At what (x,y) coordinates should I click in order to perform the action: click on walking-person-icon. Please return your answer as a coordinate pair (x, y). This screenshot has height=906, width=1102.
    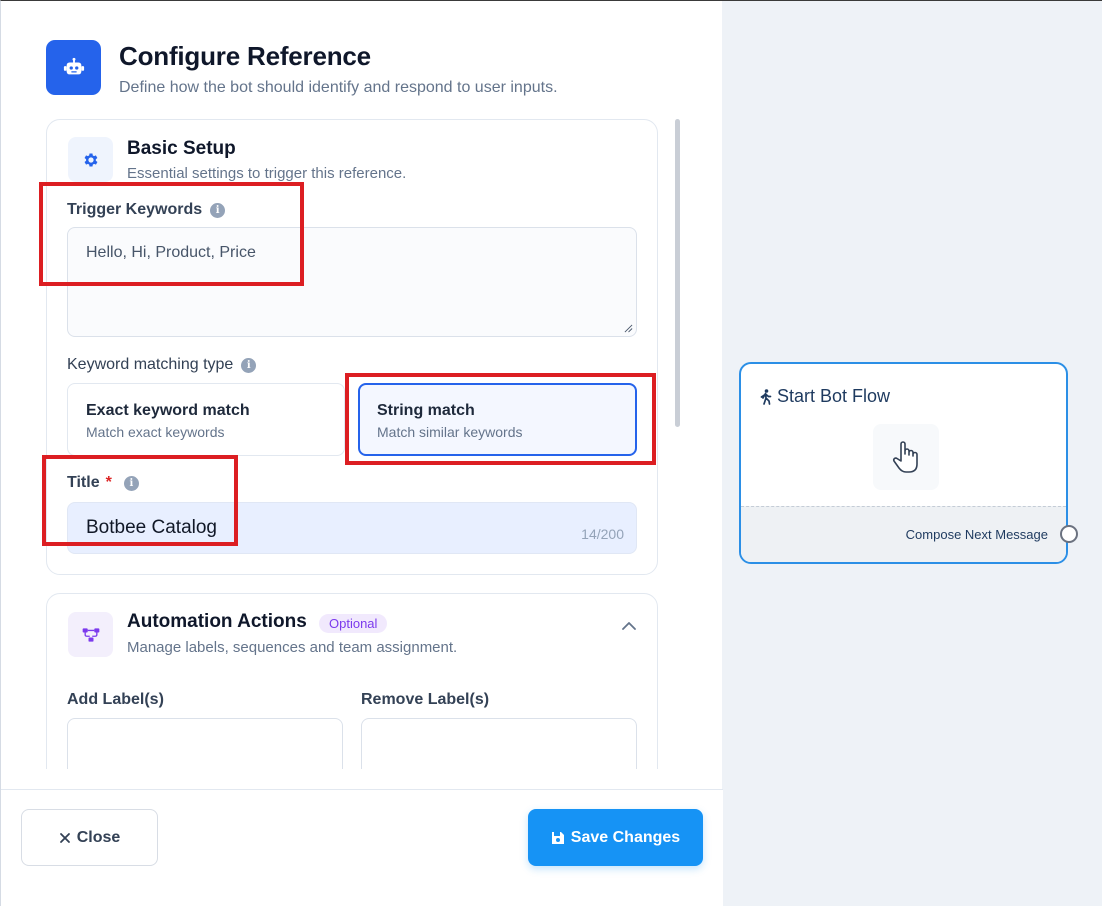
    Looking at the image, I should click on (766, 396).